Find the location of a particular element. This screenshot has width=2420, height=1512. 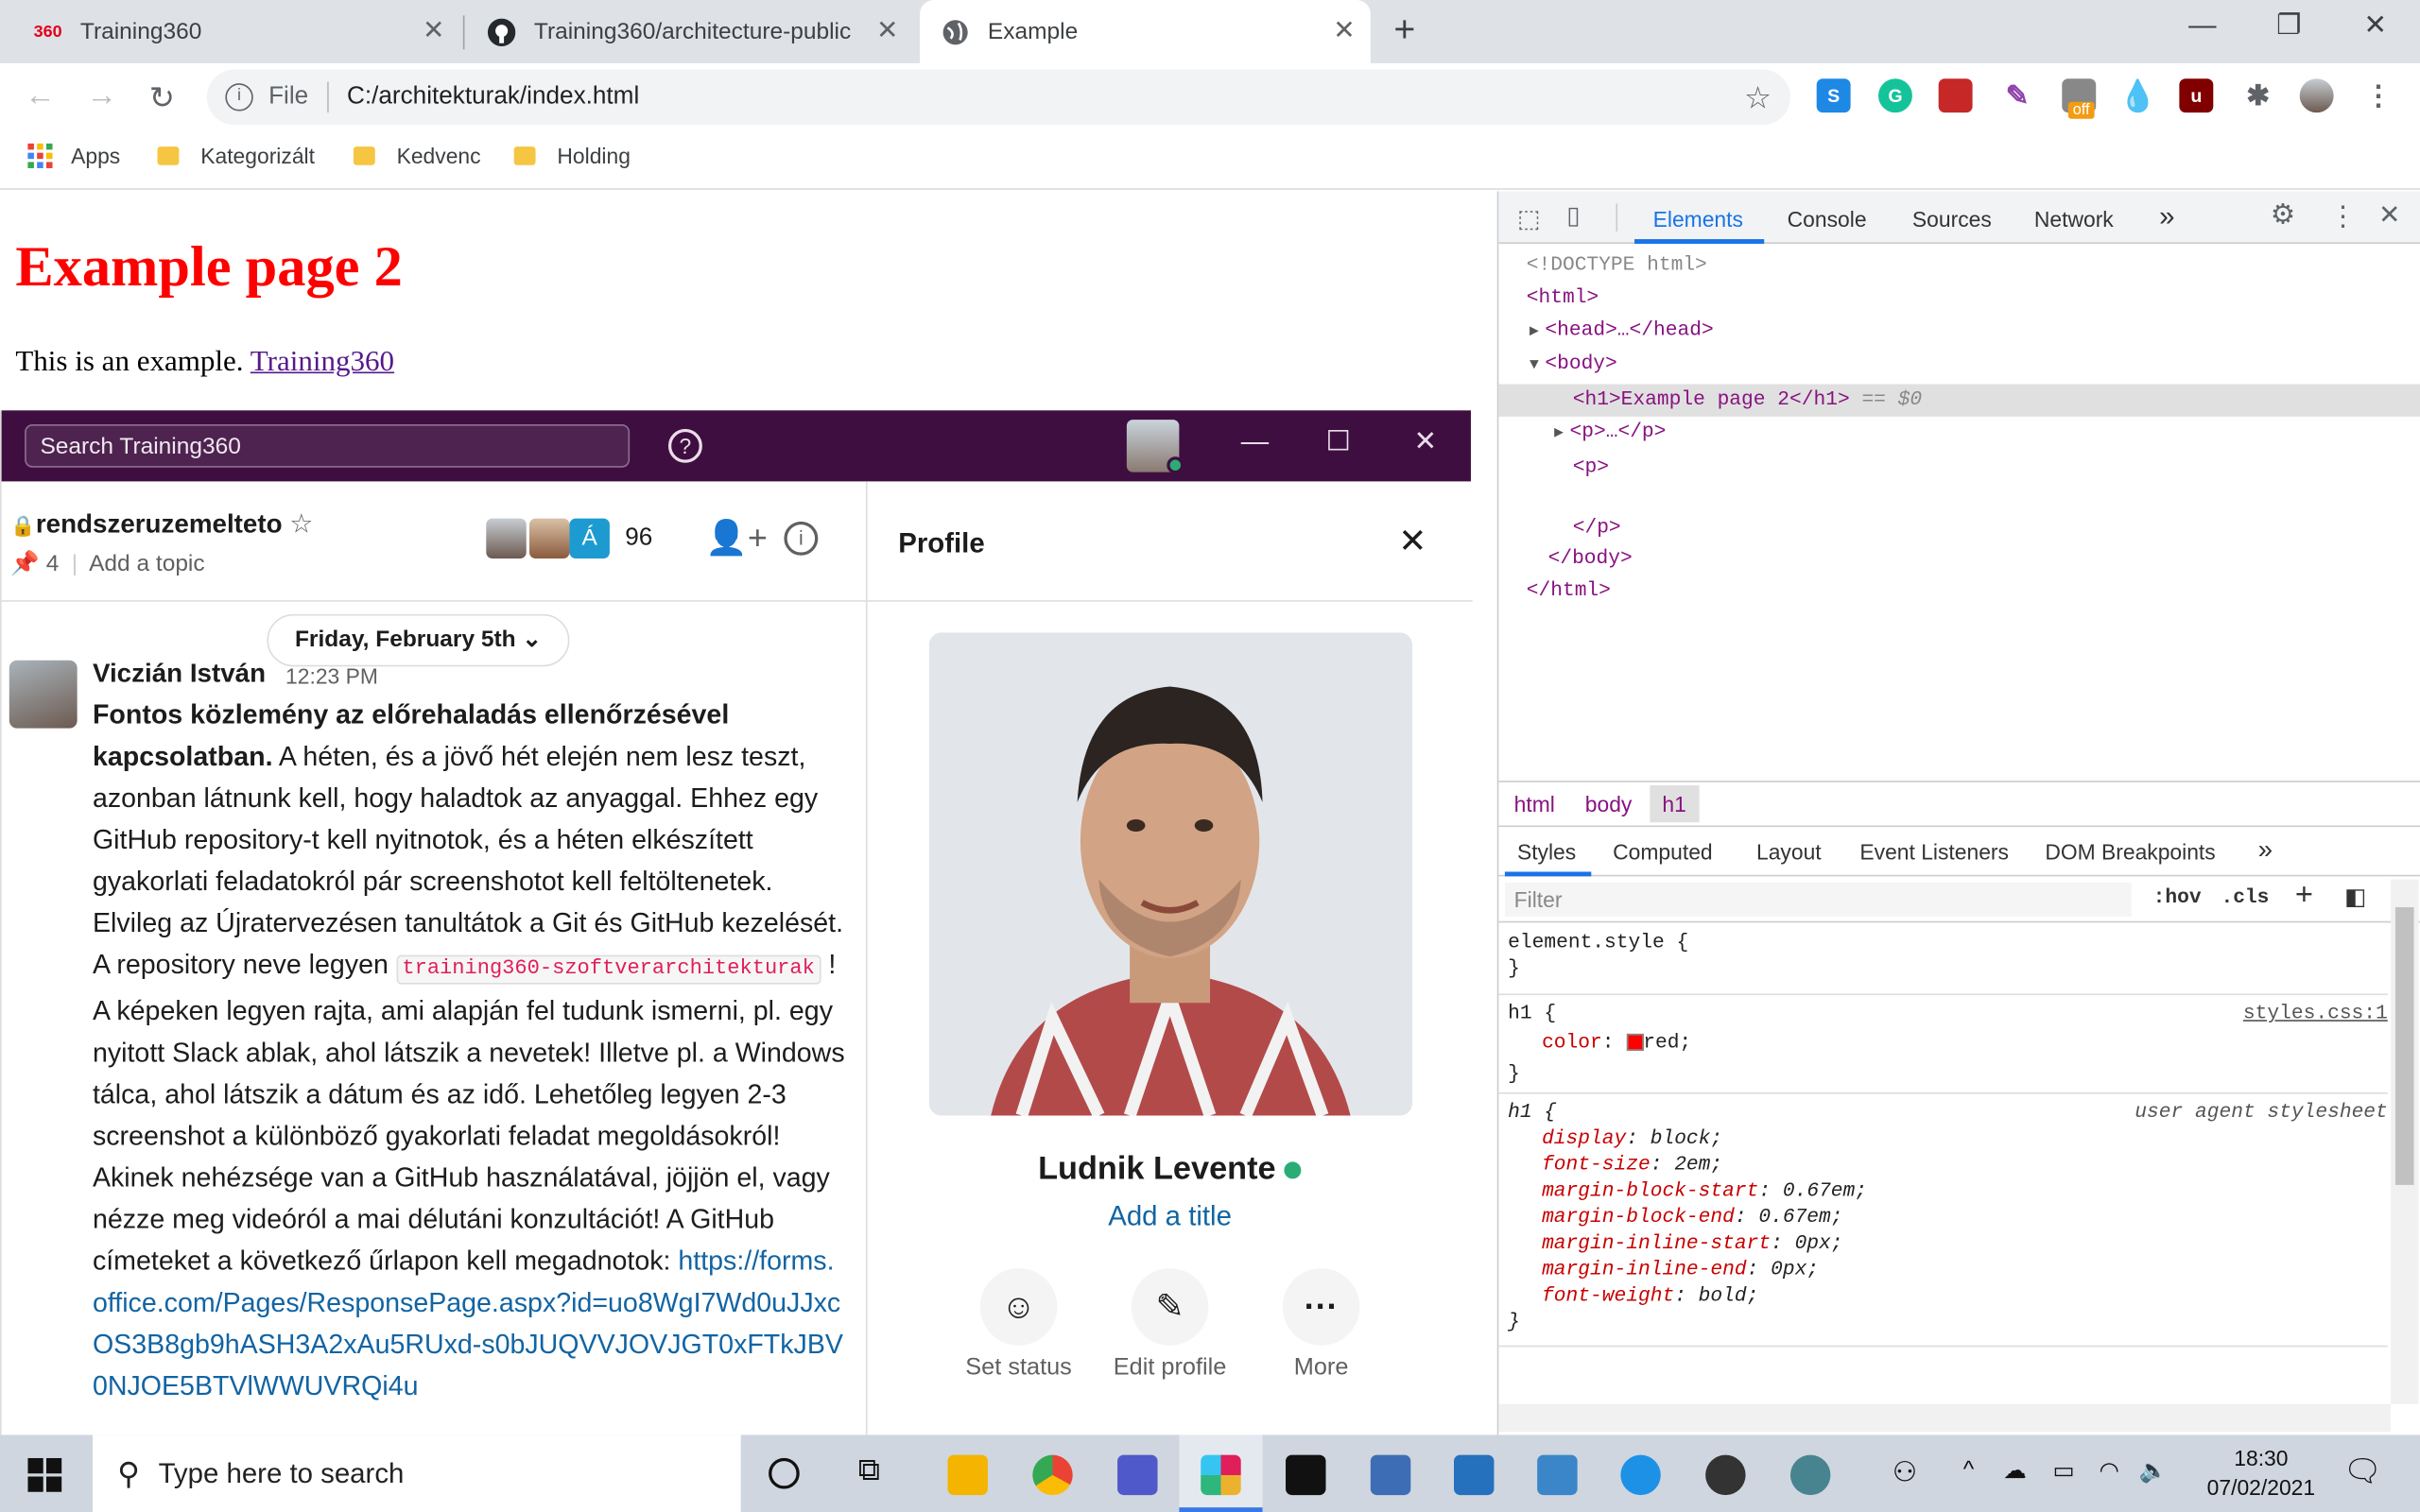

breadcrumb-item-selected: h1 is located at coordinates (1674, 804).